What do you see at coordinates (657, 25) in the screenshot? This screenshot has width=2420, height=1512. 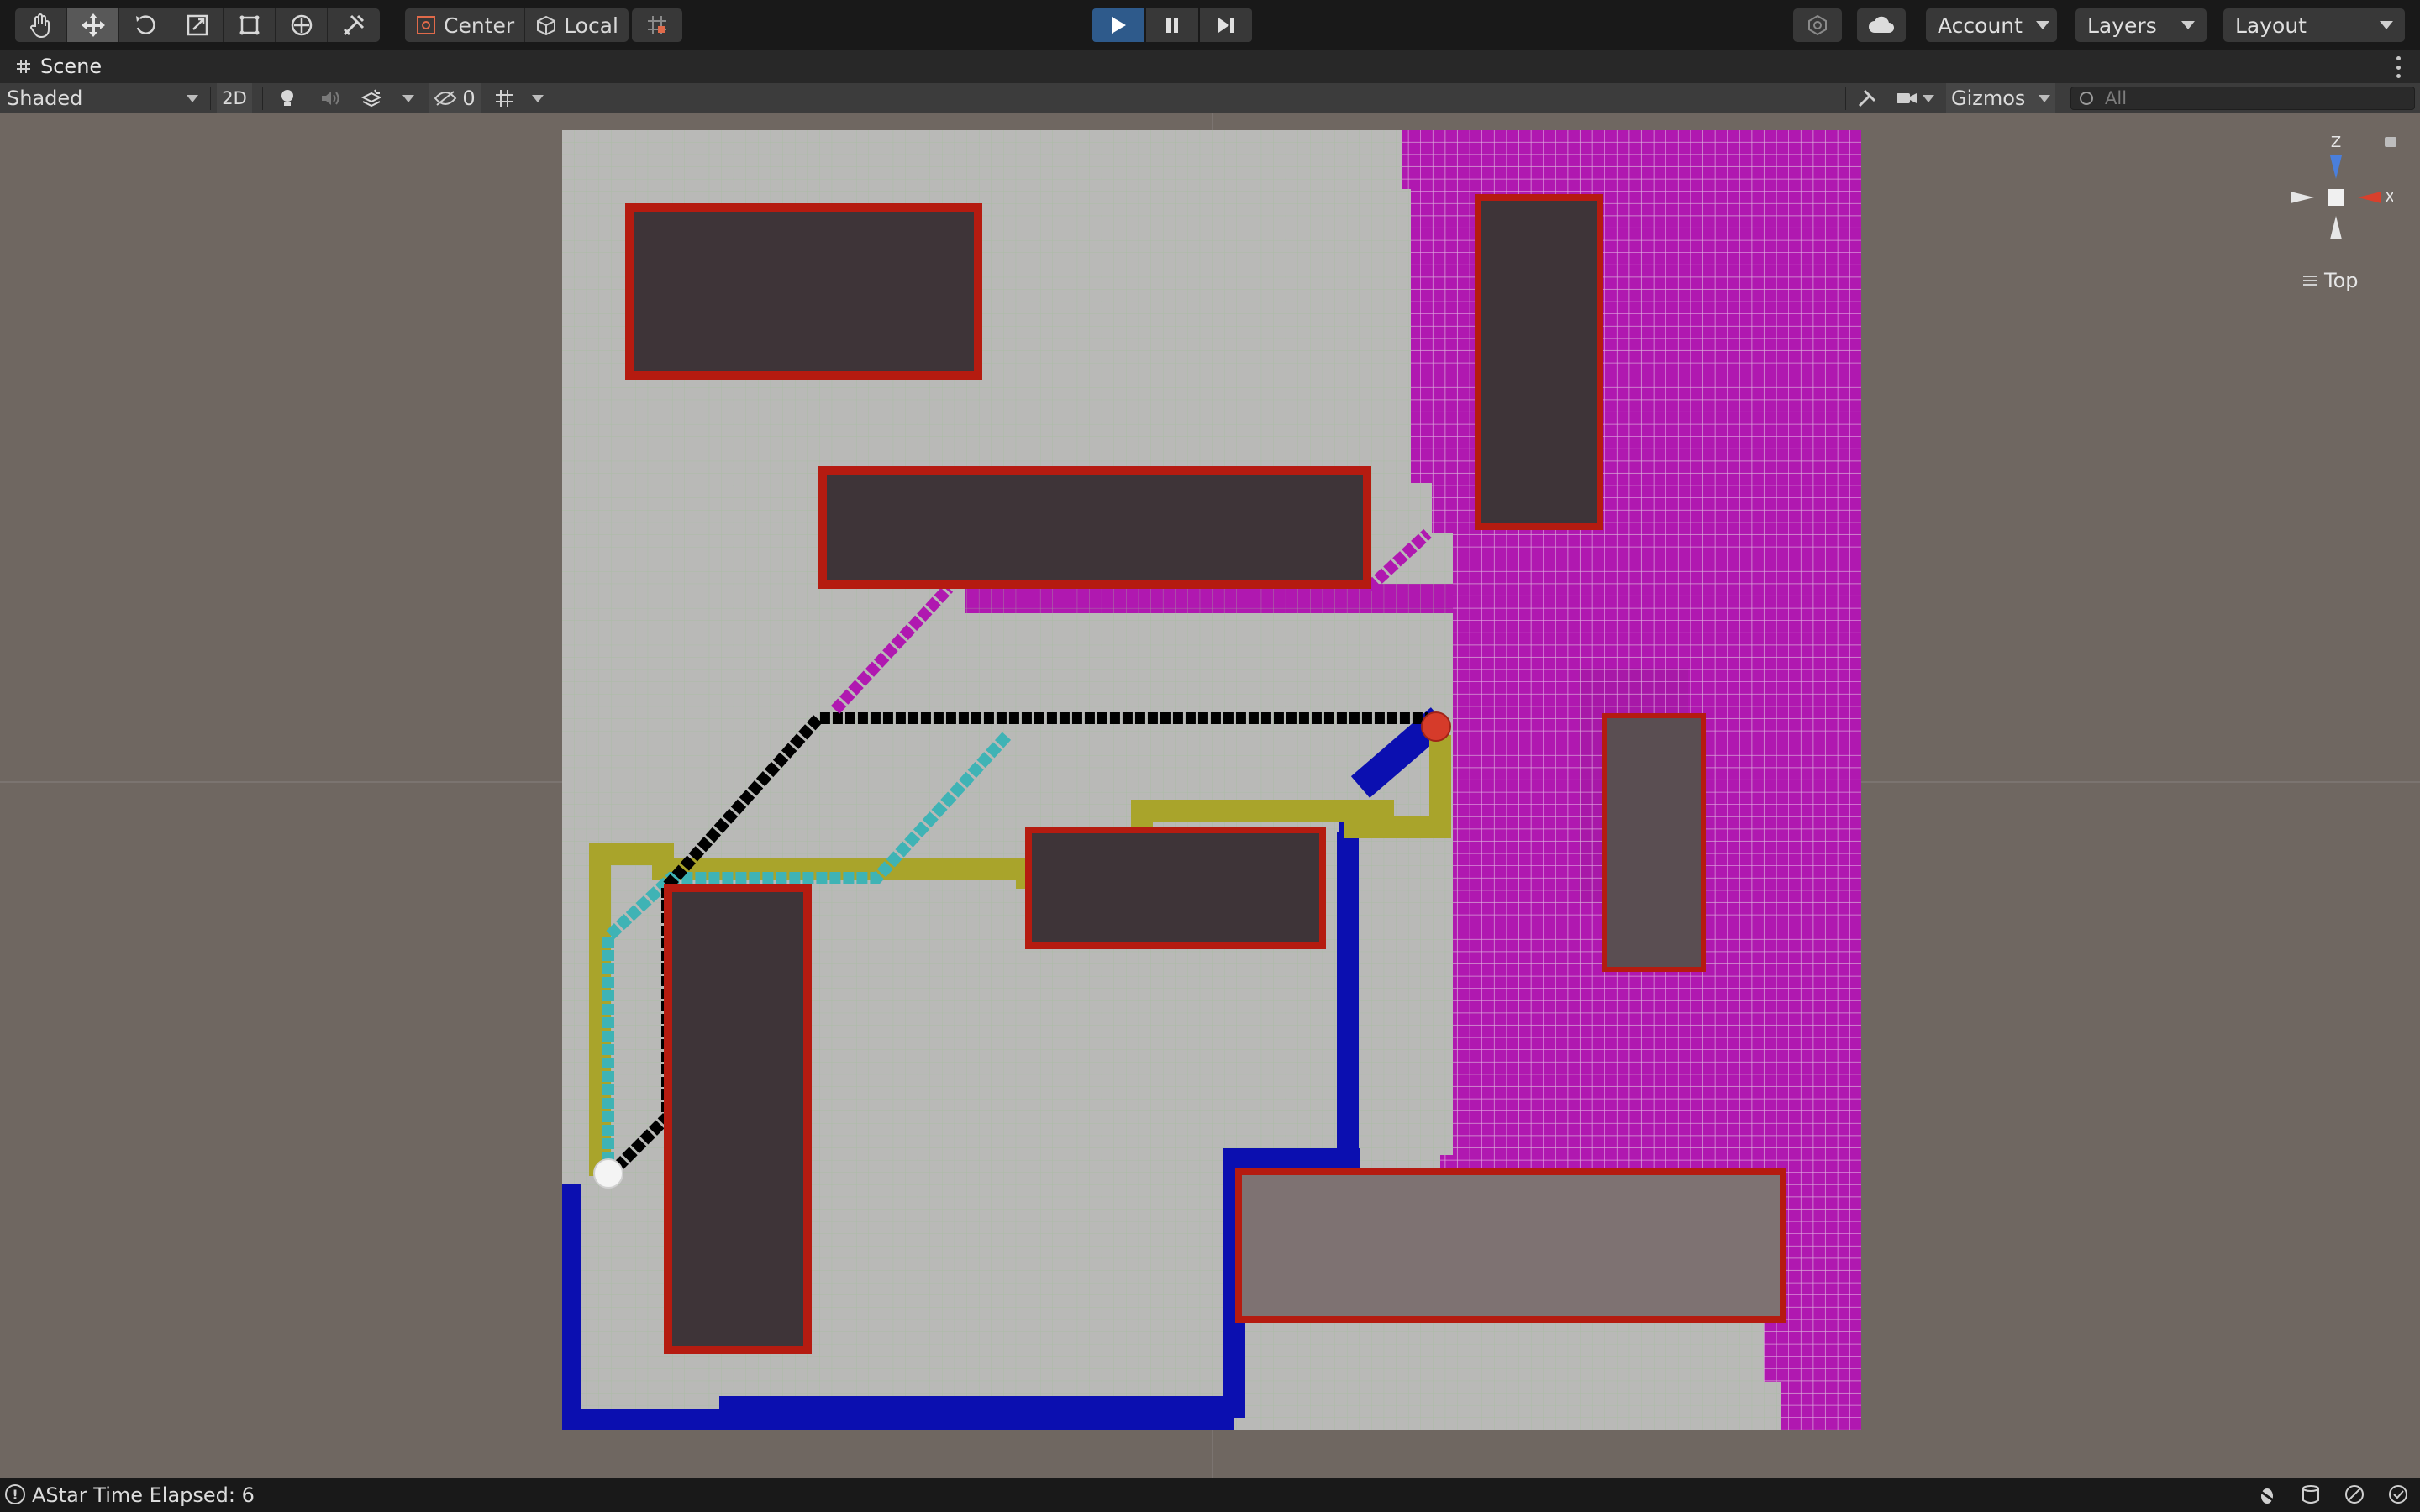 I see `grid-snap-button` at bounding box center [657, 25].